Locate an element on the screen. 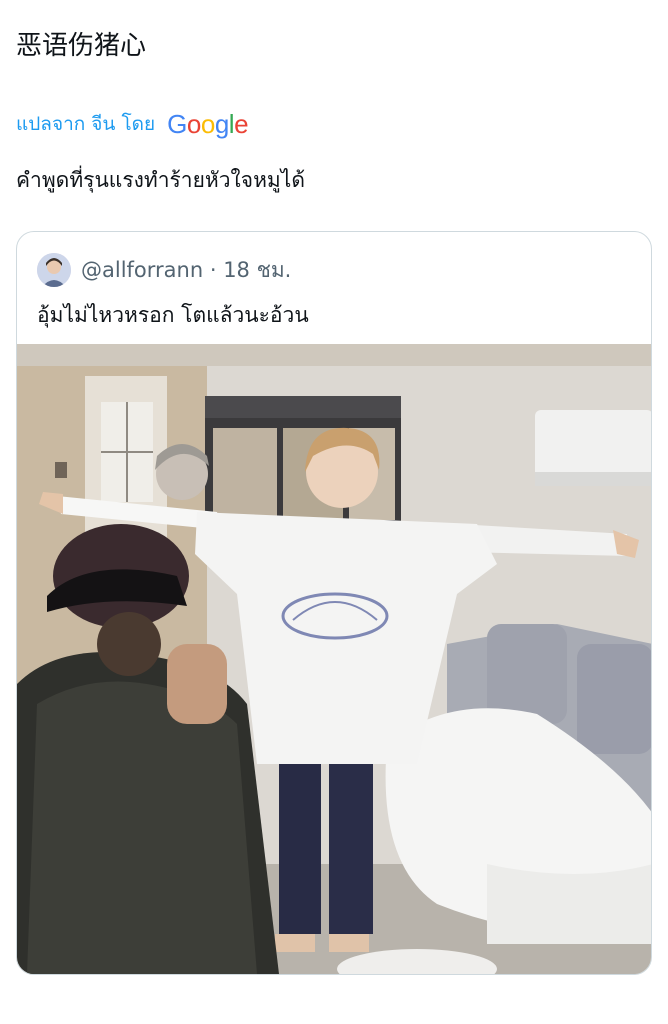  google-logo-letter-o2: o is located at coordinates (207, 124).